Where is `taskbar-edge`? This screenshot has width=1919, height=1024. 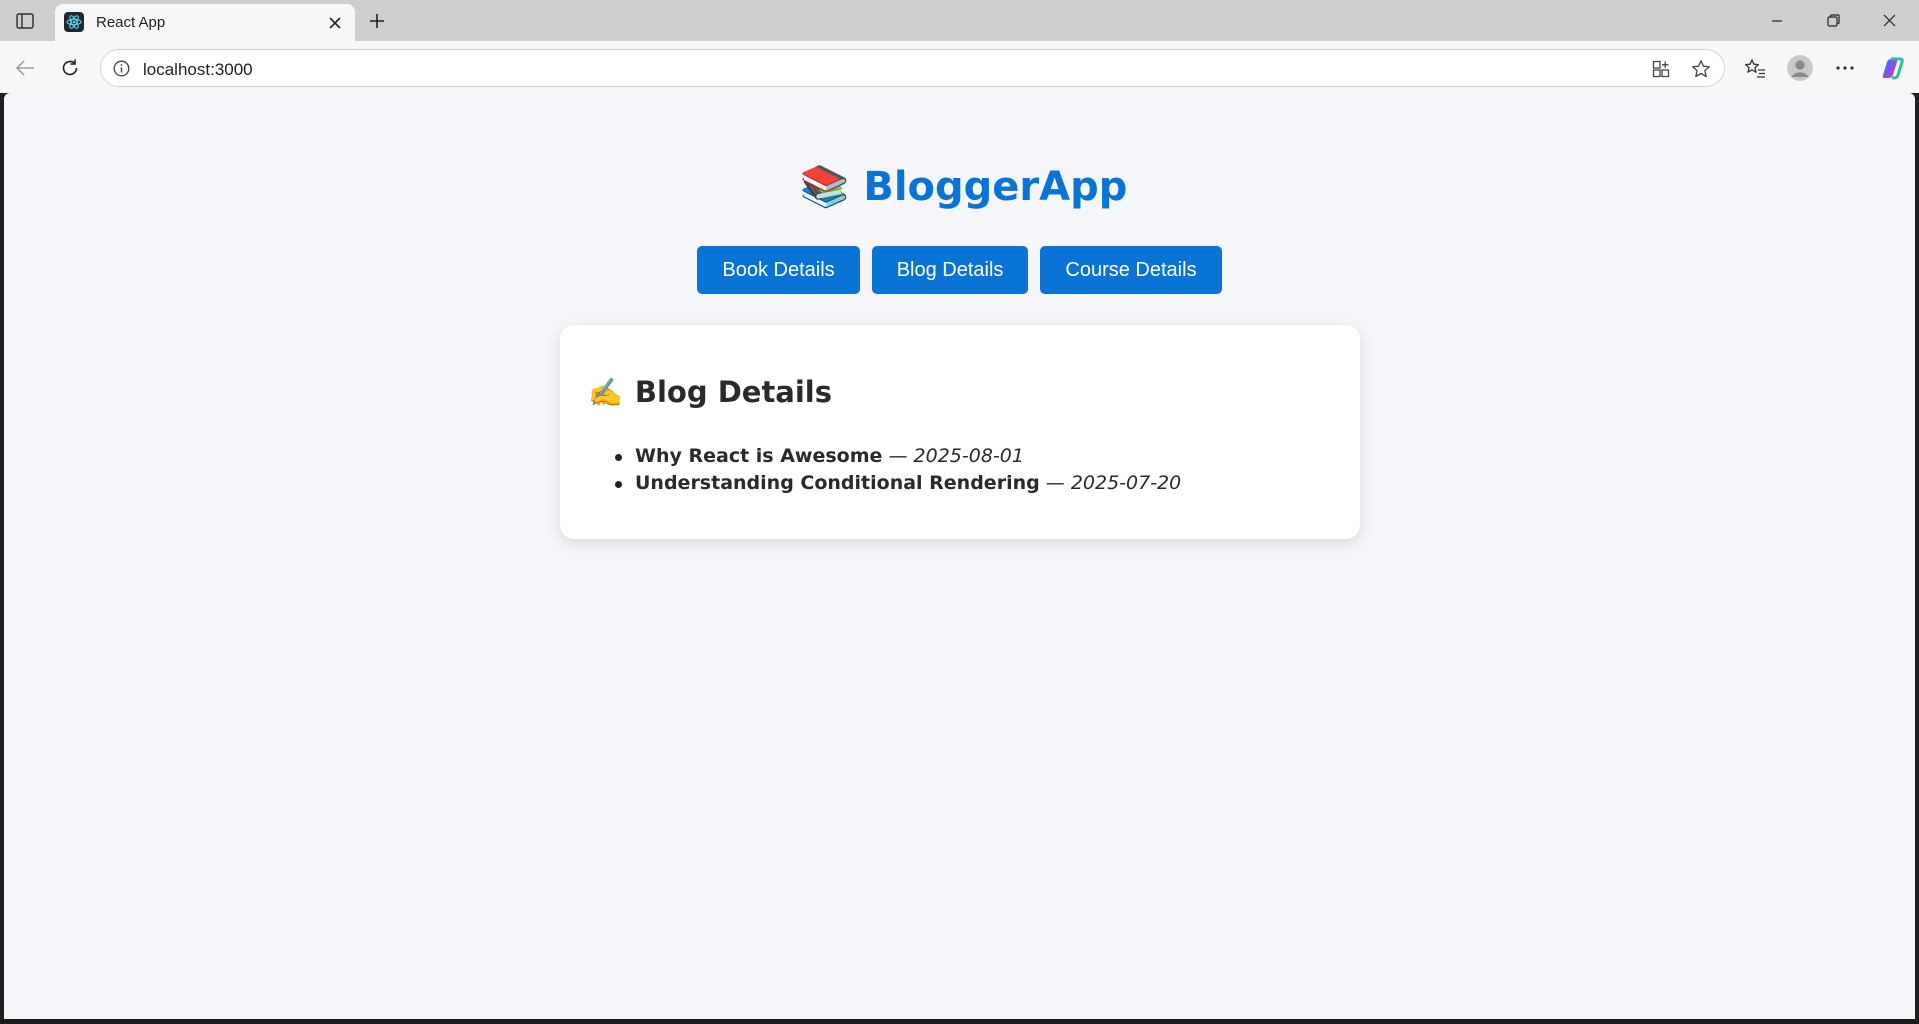
taskbar-edge is located at coordinates (959, 1021).